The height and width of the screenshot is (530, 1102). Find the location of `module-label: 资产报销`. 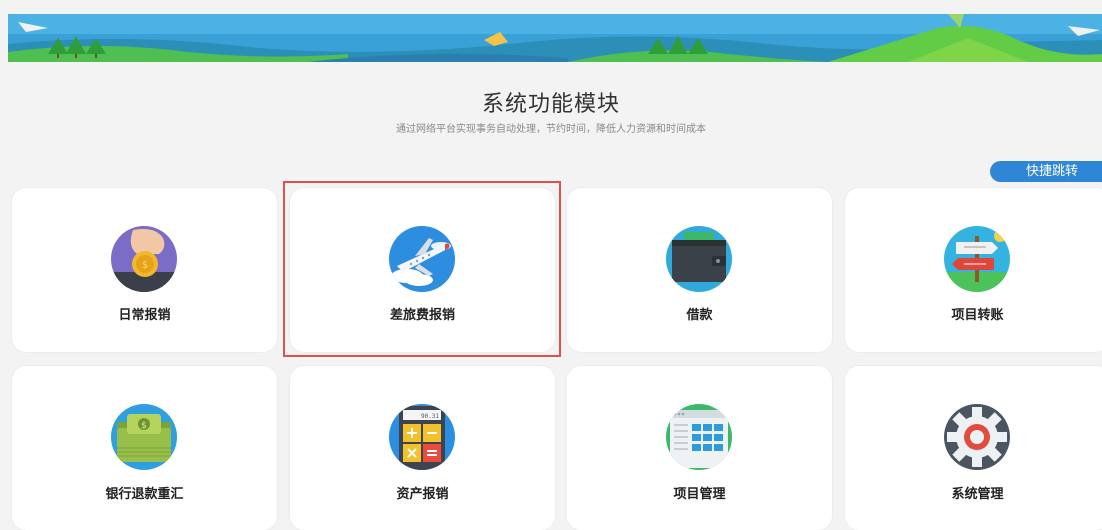

module-label: 资产报销 is located at coordinates (422, 494).